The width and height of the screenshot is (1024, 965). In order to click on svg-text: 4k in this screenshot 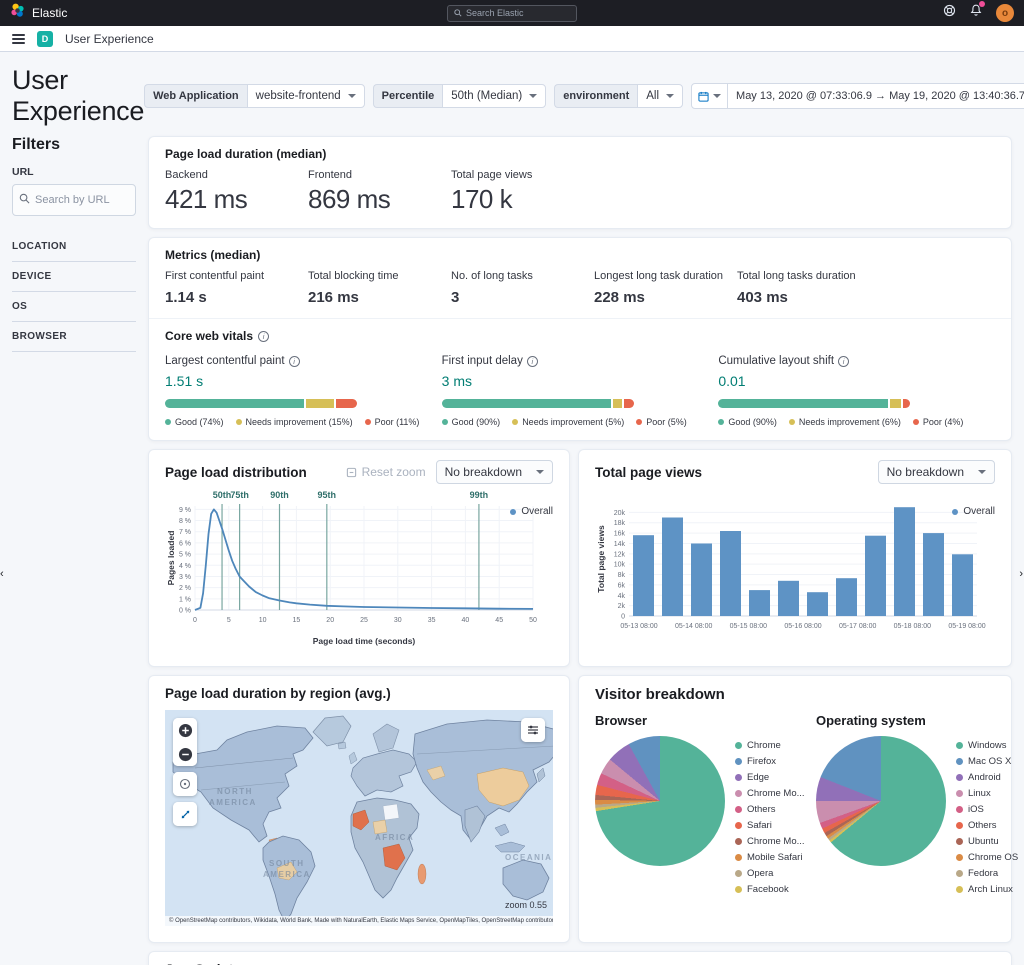, I will do `click(622, 596)`.